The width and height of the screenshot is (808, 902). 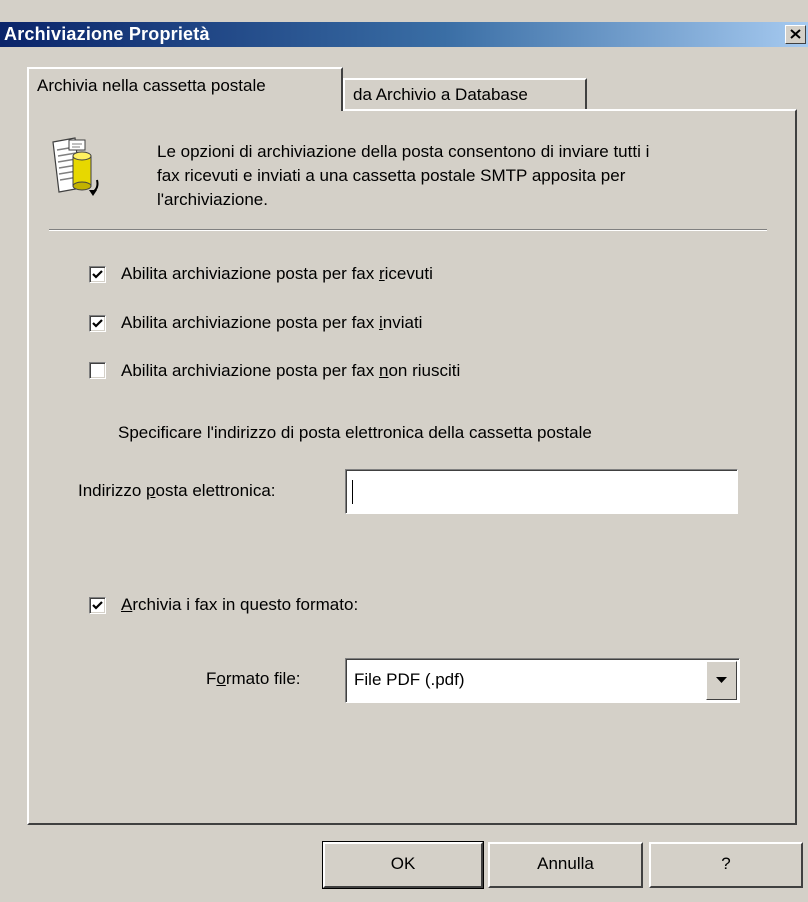 I want to click on tab-archivia-cassetta: Archivia nella cassetta postale, so click(x=185, y=89).